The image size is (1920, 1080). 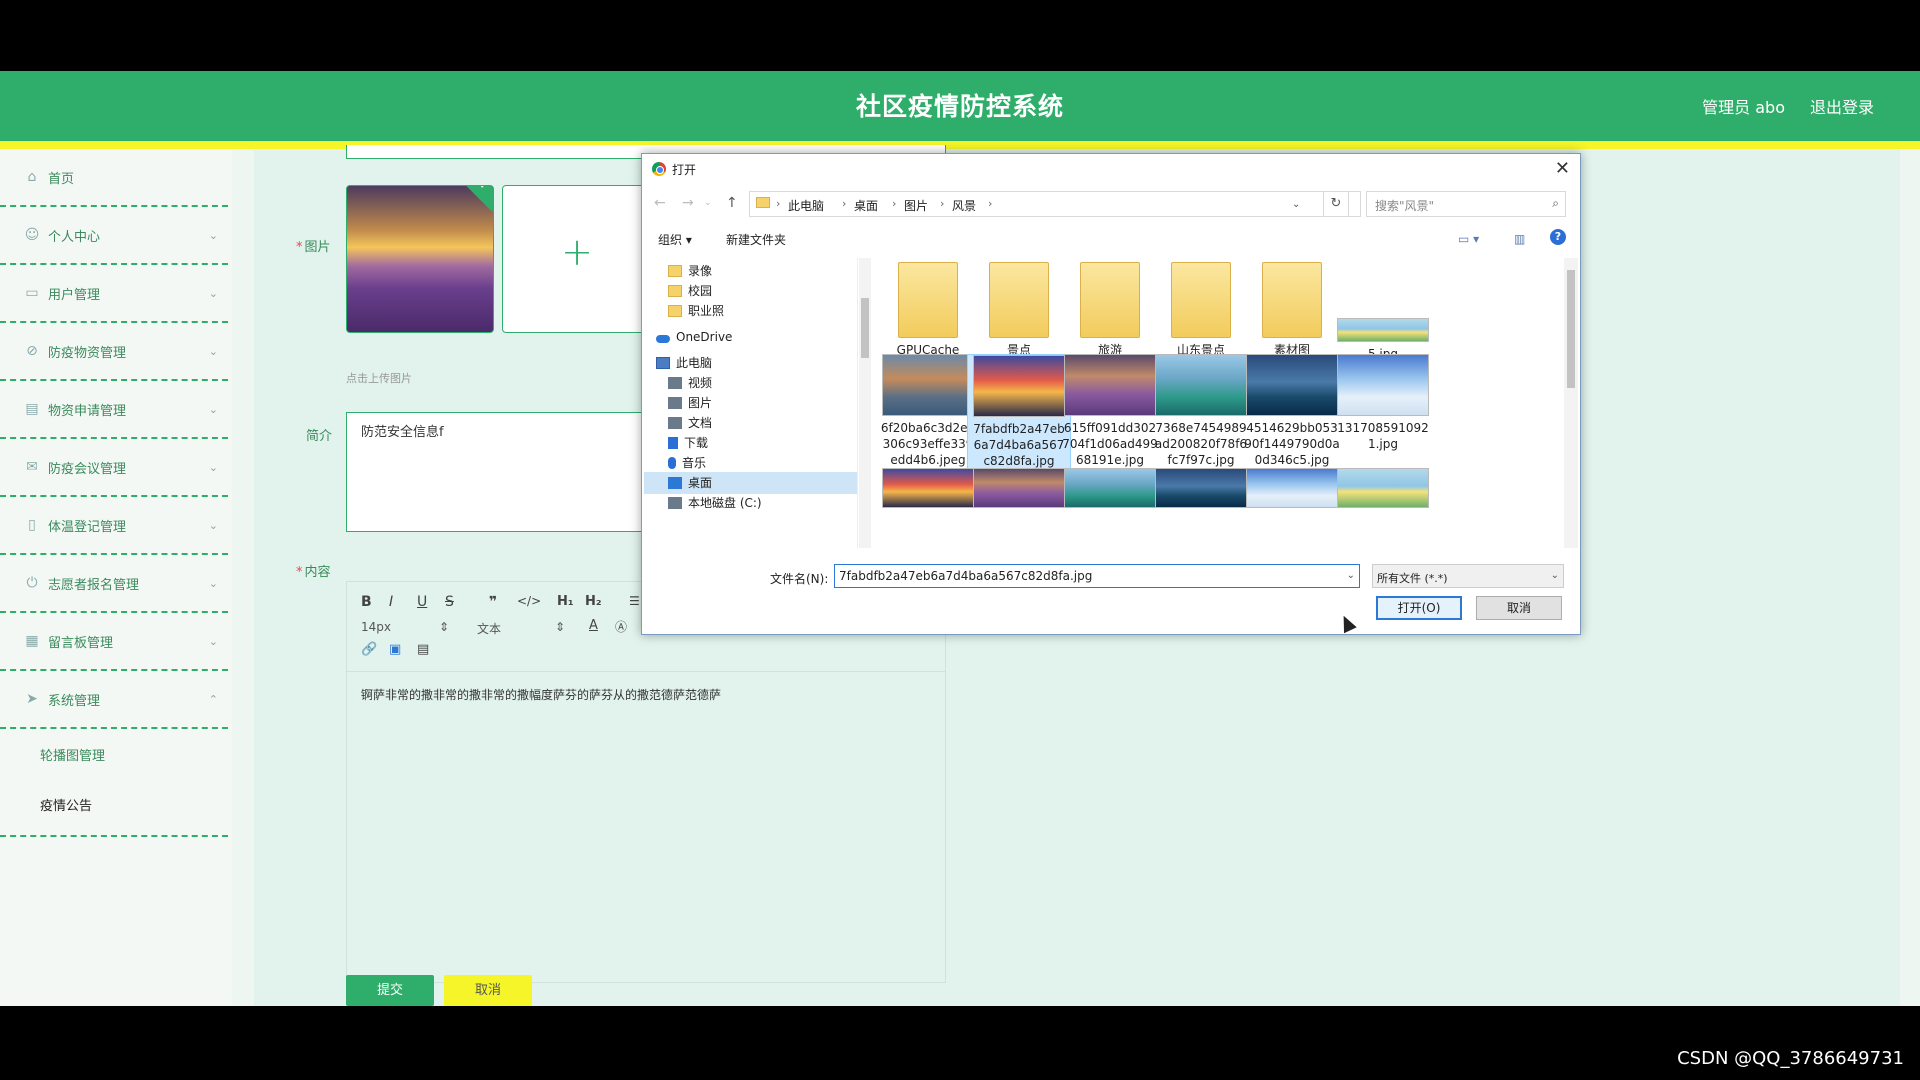 I want to click on italic-icon: I, so click(x=391, y=602).